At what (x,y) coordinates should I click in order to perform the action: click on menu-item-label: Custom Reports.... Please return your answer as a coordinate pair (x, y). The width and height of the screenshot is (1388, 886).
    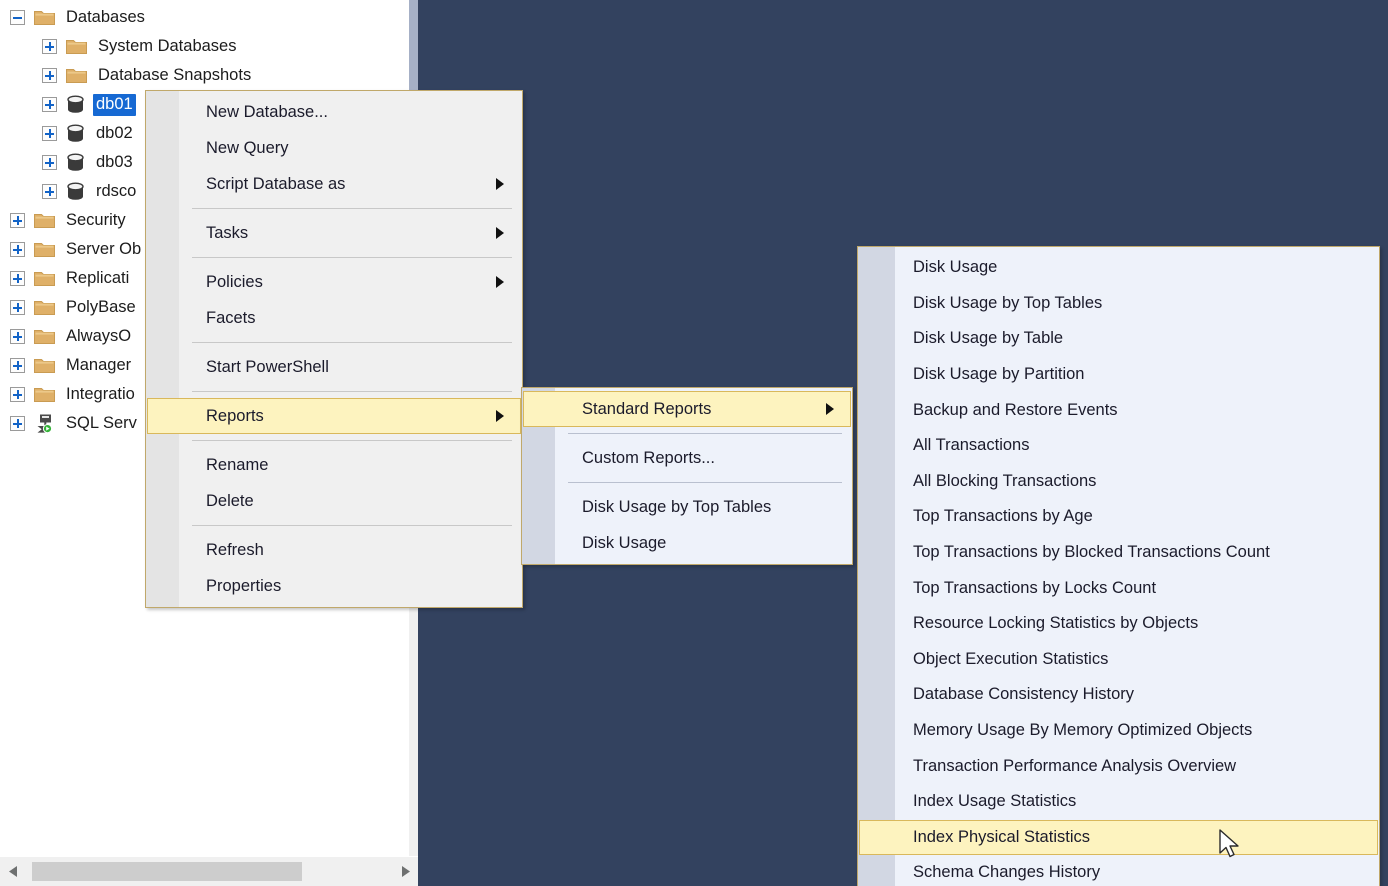
    Looking at the image, I should click on (648, 457).